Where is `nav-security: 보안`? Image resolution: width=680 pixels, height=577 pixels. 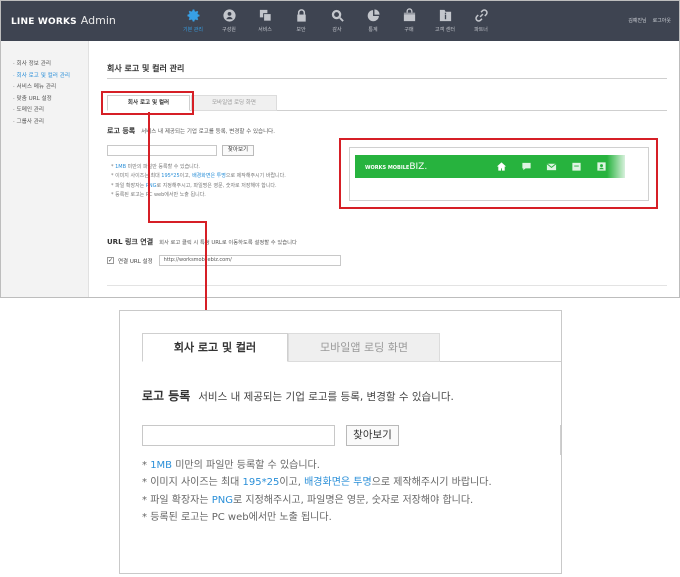
nav-security: 보안 is located at coordinates (301, 21).